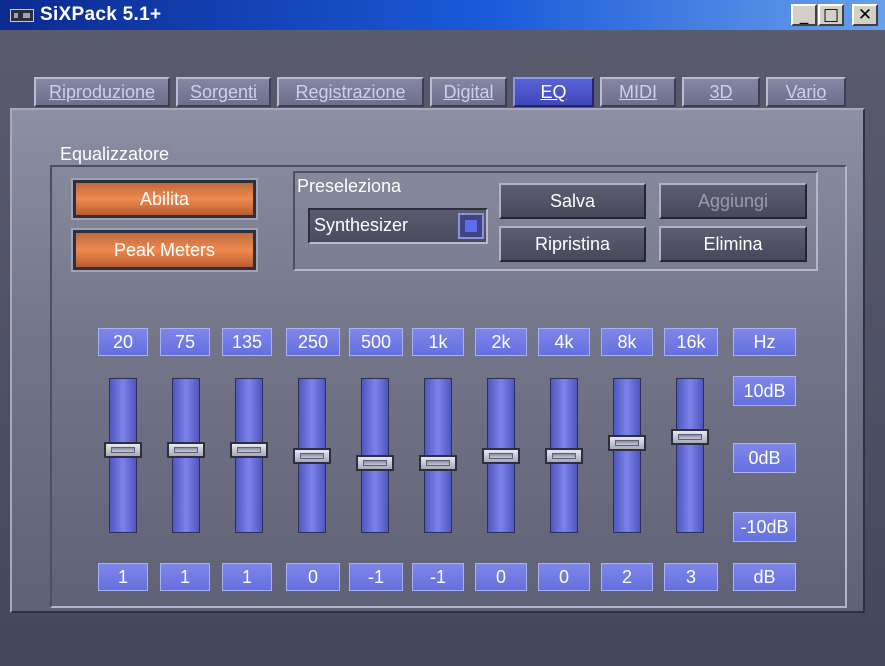 The image size is (885, 666). What do you see at coordinates (721, 92) in the screenshot?
I see `tab-3d: 3D` at bounding box center [721, 92].